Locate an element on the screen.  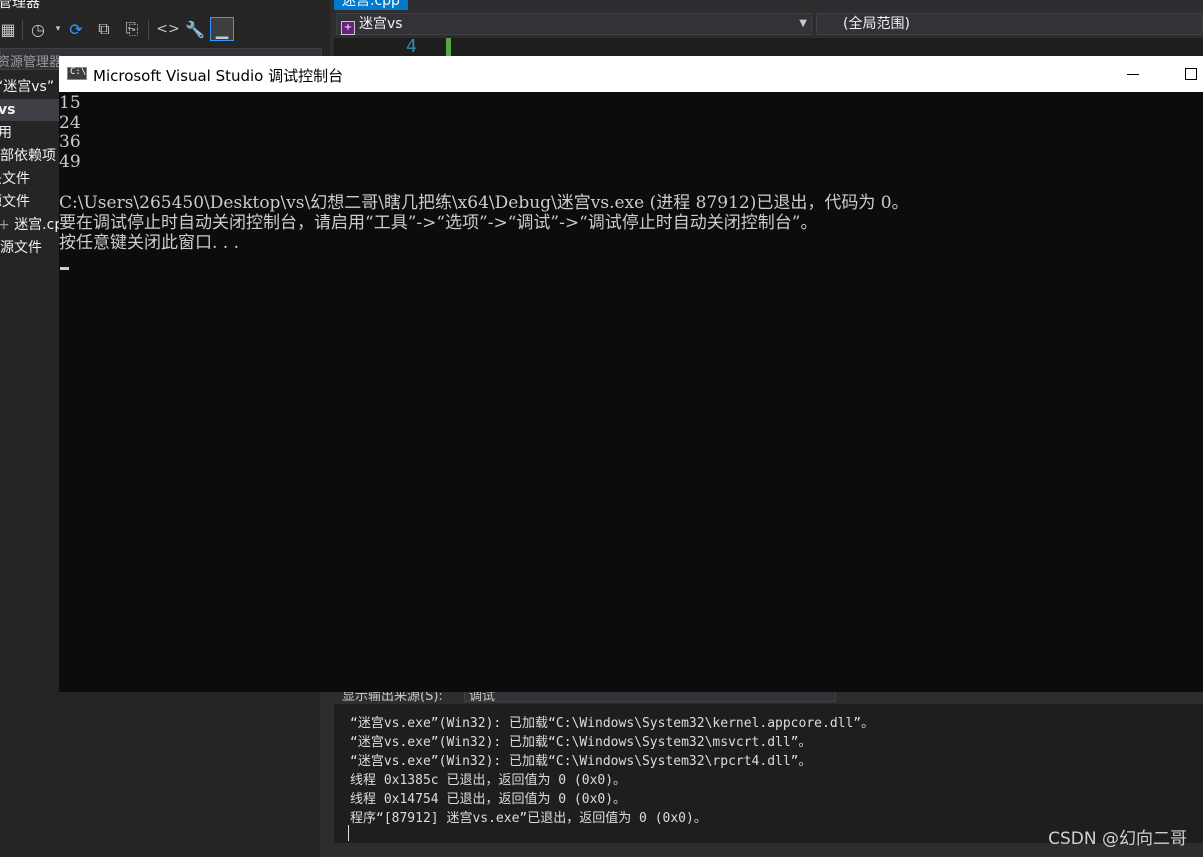
project-icon: + is located at coordinates (348, 28).